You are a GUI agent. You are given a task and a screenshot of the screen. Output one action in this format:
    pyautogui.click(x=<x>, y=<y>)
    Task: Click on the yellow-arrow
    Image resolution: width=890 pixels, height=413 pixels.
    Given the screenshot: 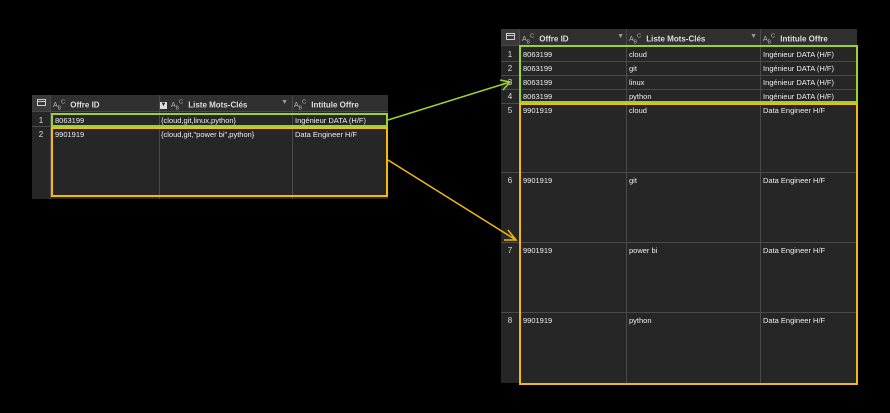 What is the action you would take?
    pyautogui.click(x=452, y=200)
    